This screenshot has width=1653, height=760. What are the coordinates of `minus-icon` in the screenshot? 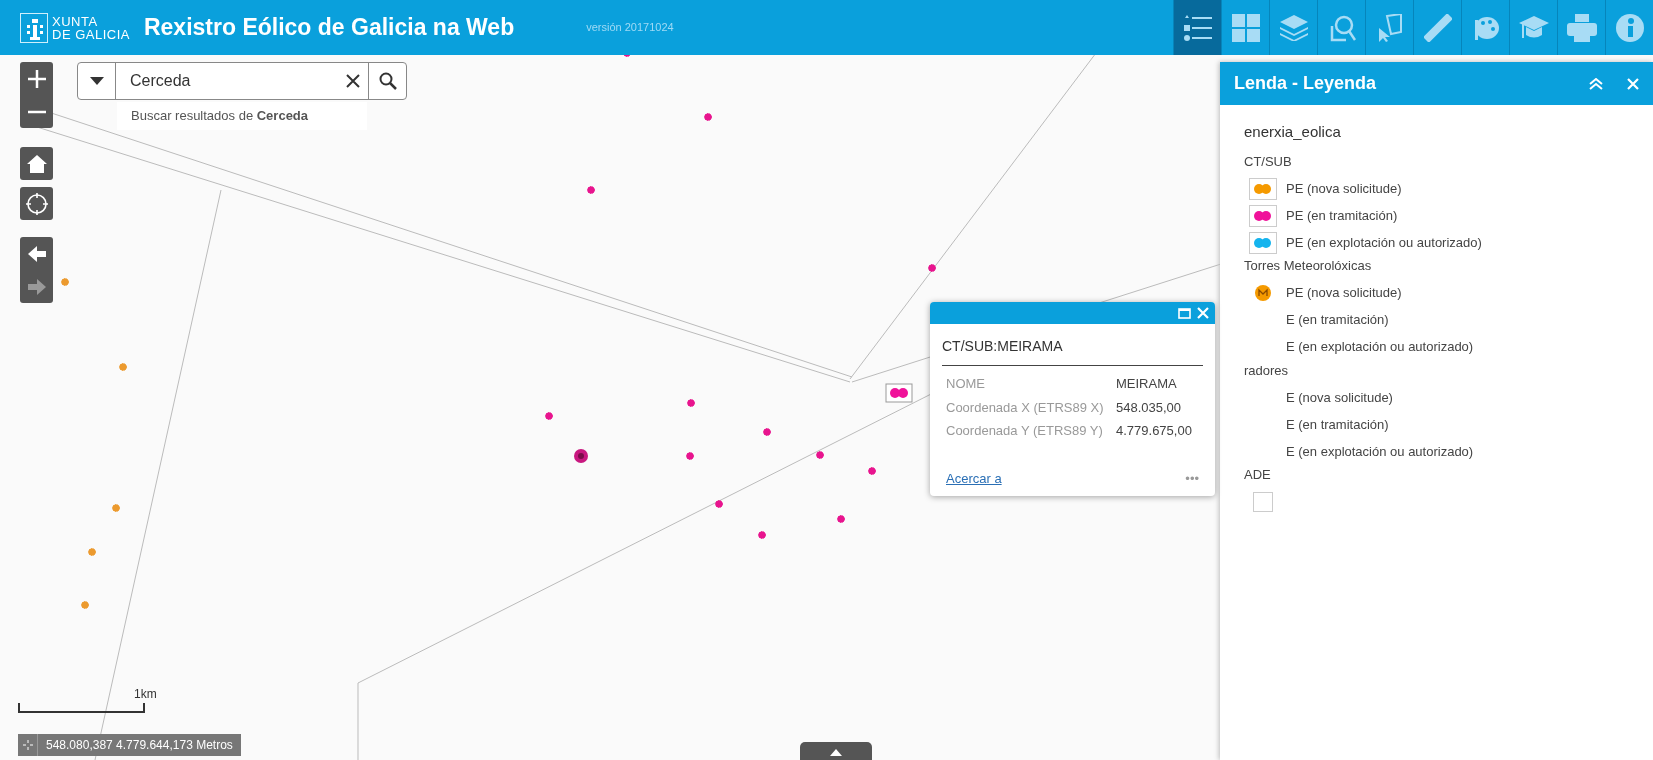 It's located at (36, 111).